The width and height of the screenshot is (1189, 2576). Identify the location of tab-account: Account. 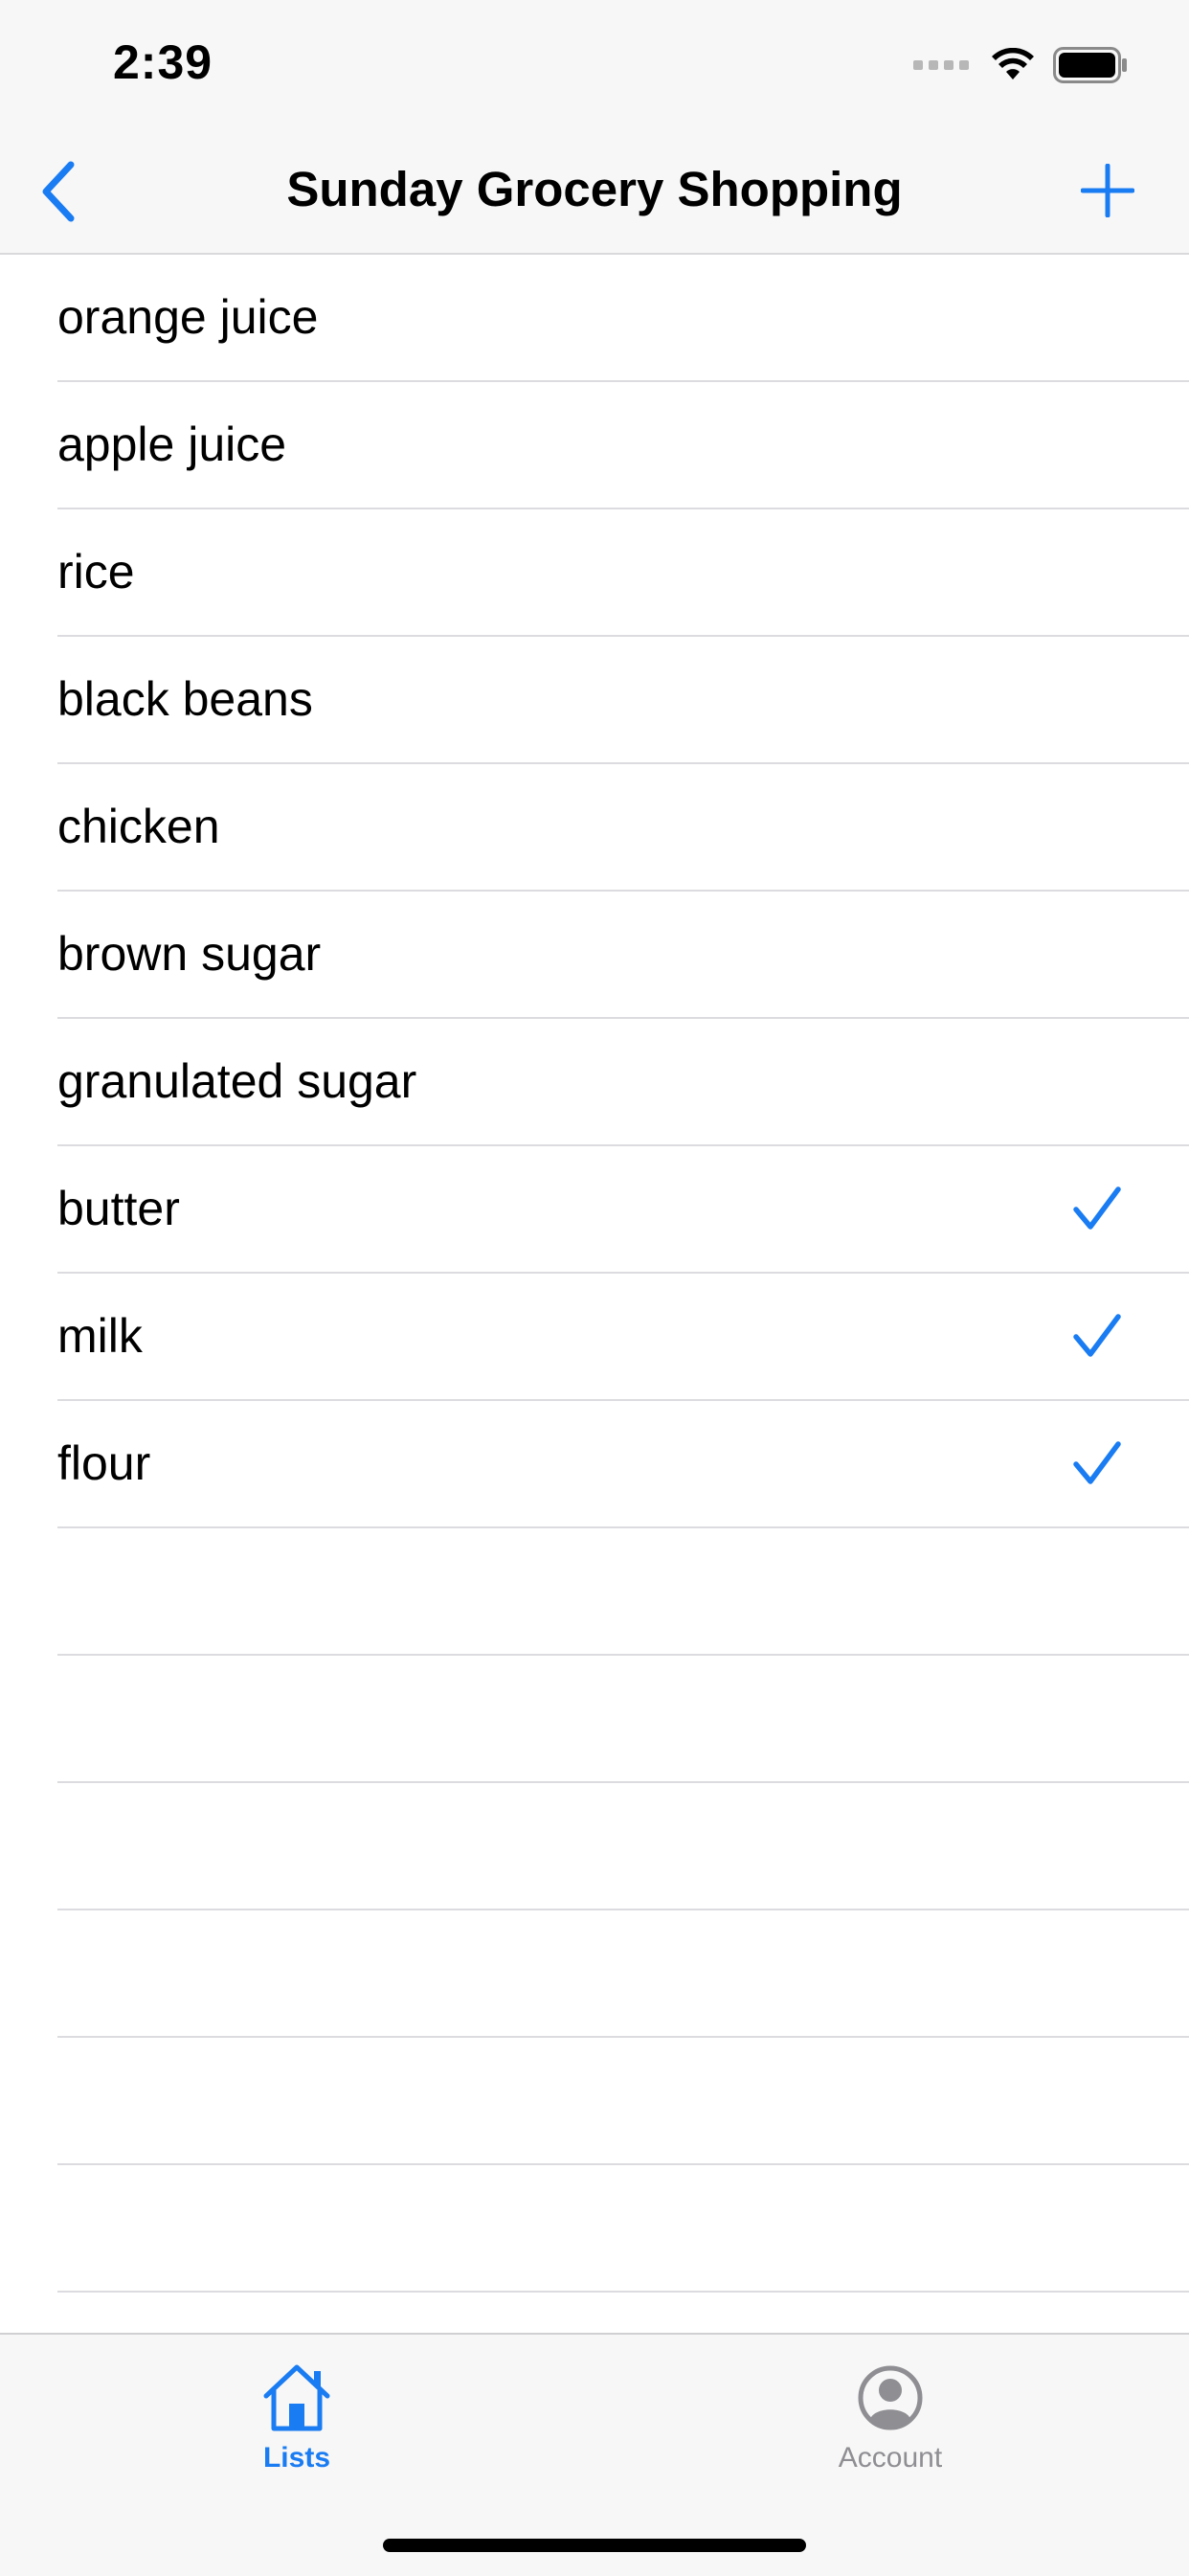
(890, 2427).